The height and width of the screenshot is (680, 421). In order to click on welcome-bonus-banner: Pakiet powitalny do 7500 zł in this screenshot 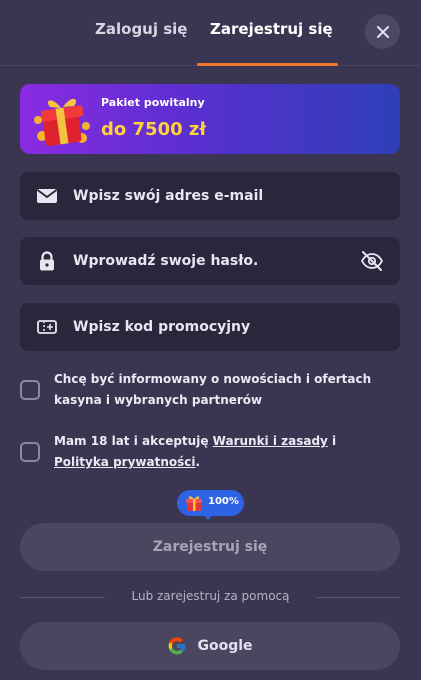, I will do `click(210, 119)`.